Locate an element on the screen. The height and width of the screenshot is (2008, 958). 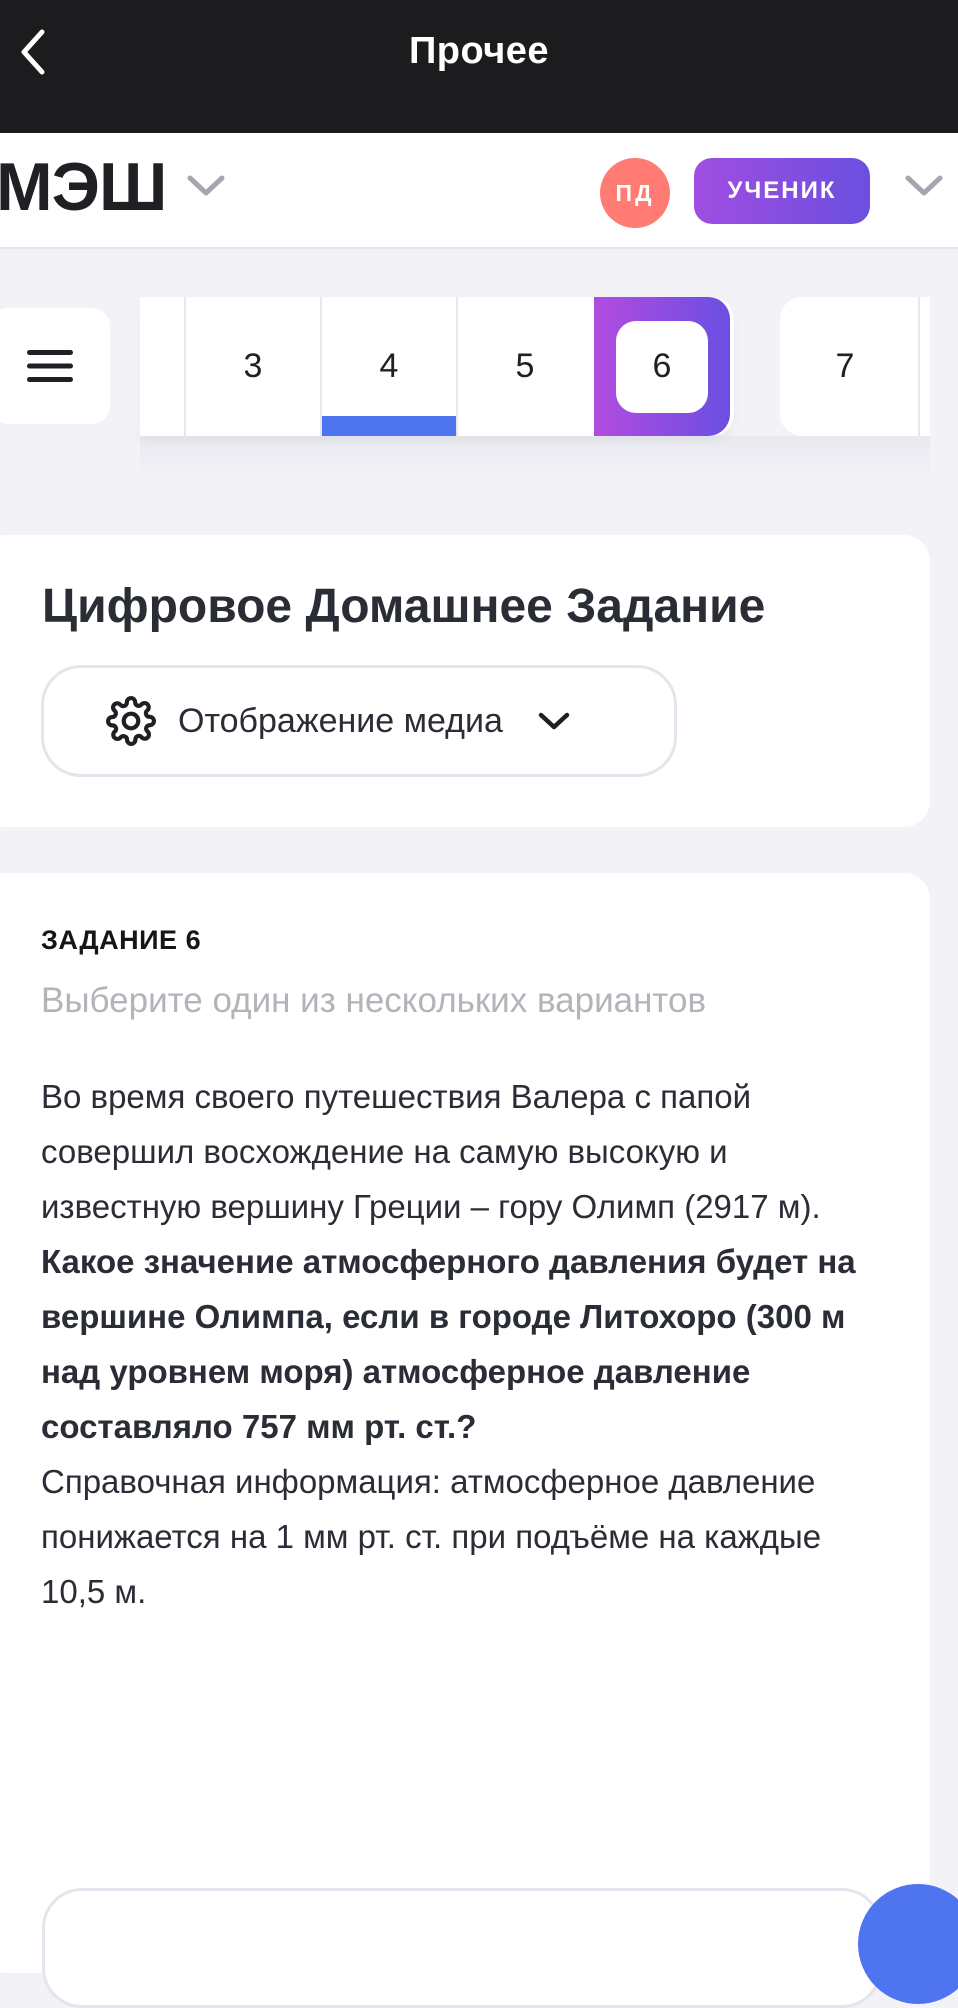
task-hint: Выберите один из нескольких вариантов is located at coordinates (374, 1000).